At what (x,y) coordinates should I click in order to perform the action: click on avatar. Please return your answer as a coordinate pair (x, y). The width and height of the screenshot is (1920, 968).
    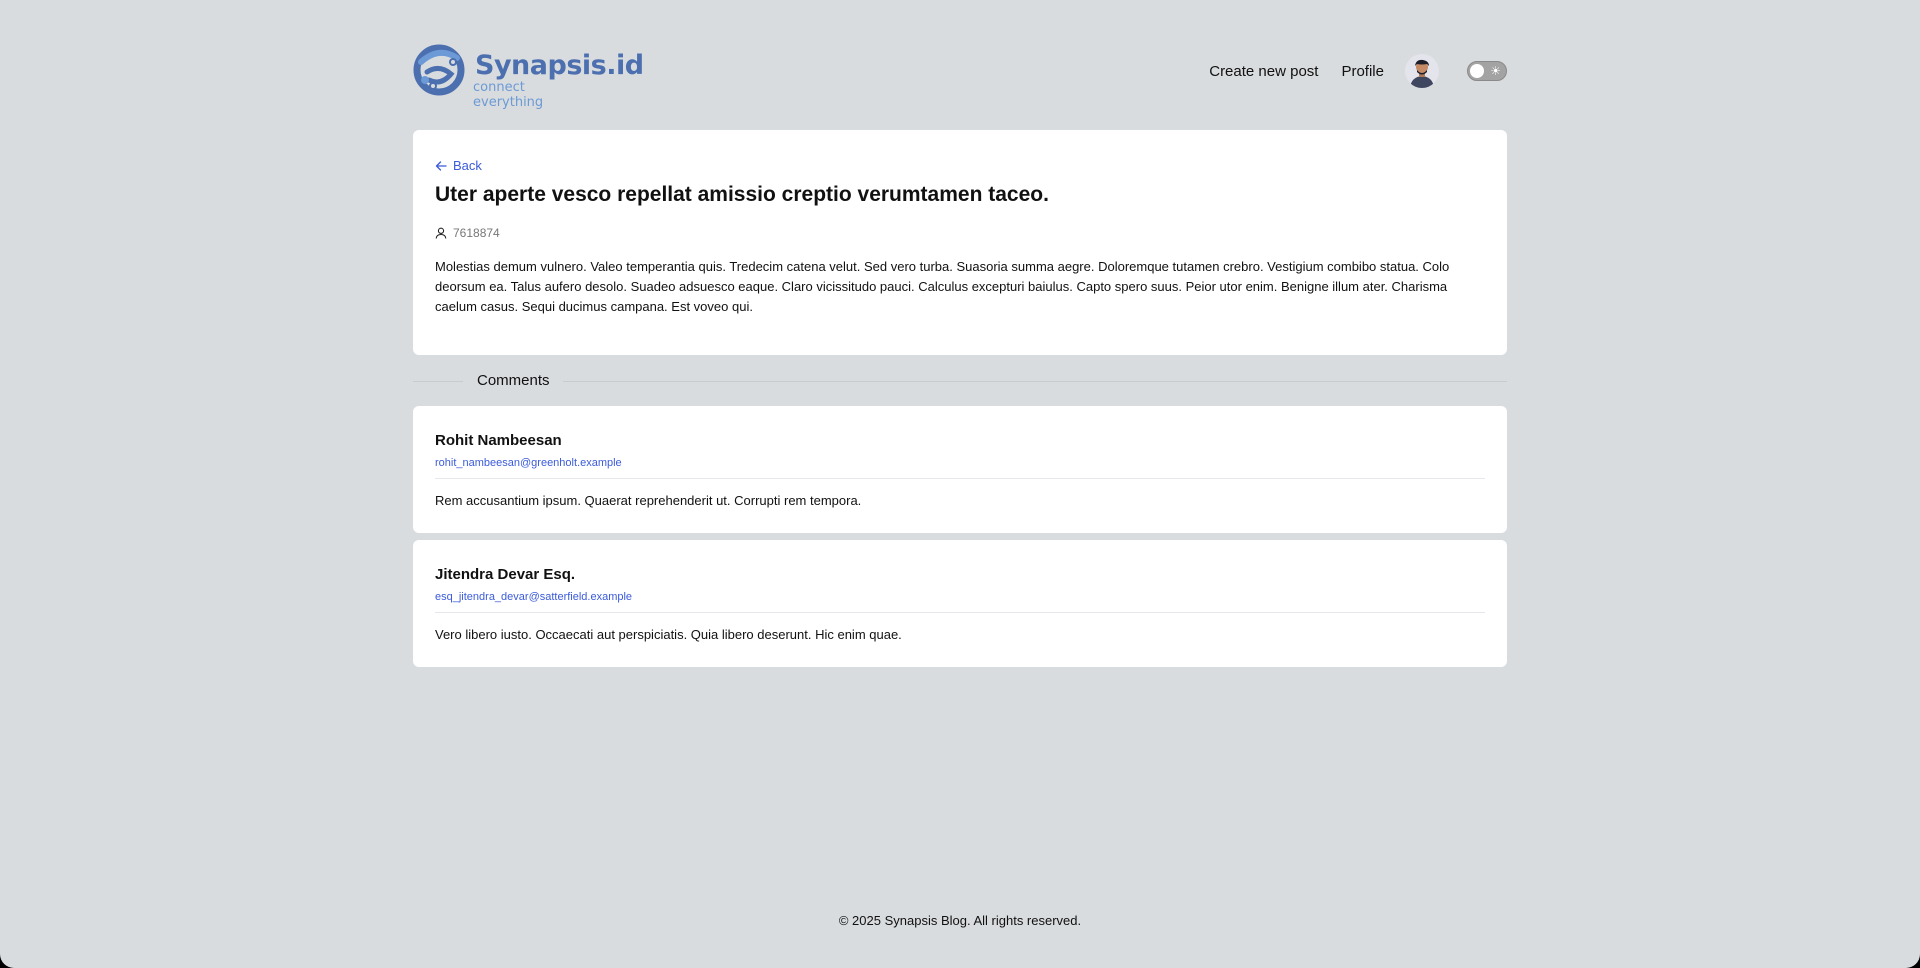
    Looking at the image, I should click on (1422, 71).